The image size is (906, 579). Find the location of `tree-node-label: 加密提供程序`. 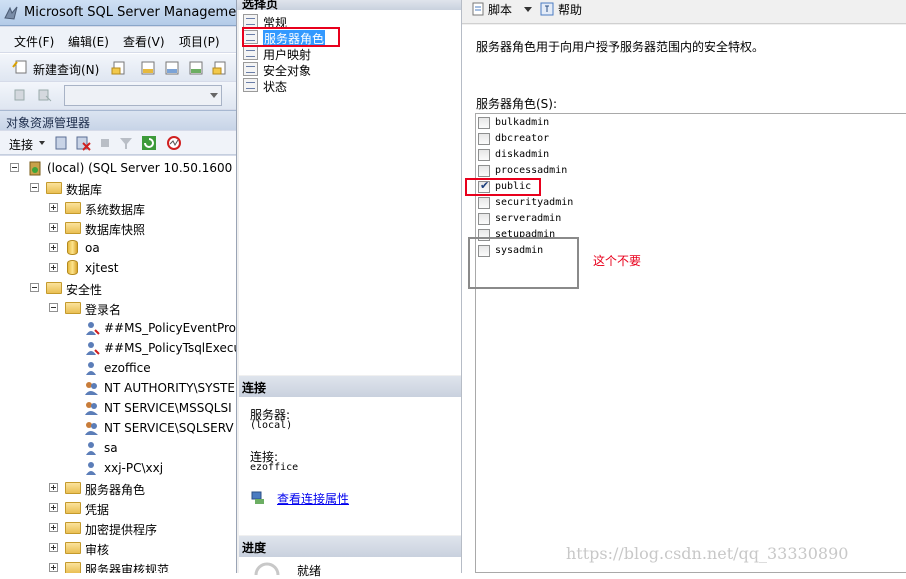

tree-node-label: 加密提供程序 is located at coordinates (121, 530).